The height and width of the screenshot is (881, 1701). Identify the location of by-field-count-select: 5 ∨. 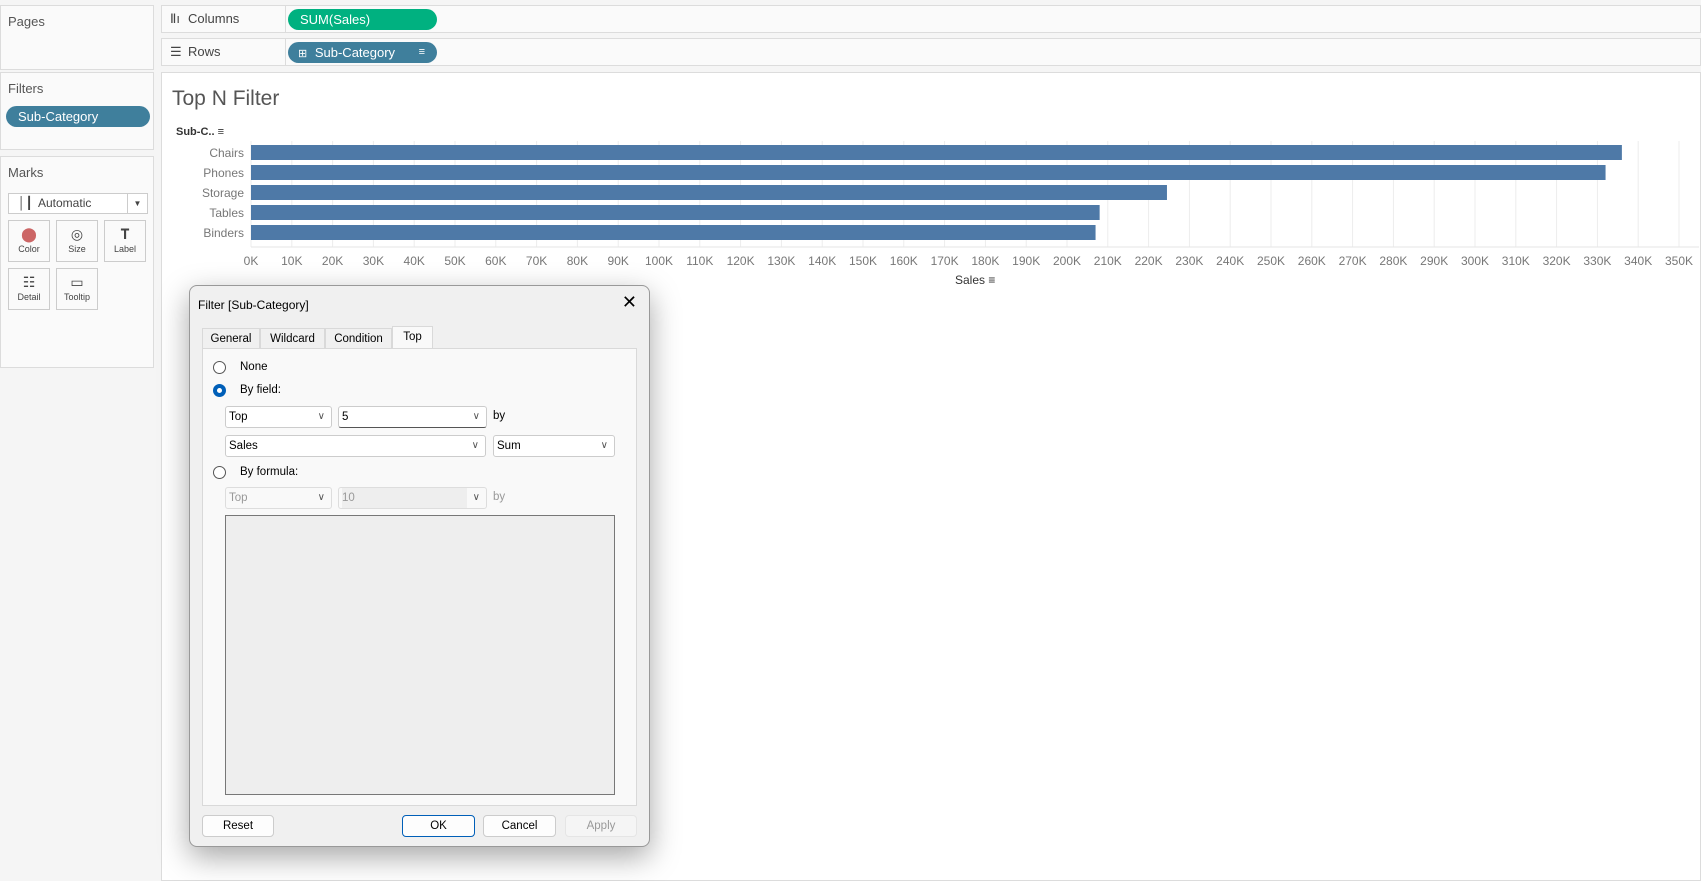
(412, 417).